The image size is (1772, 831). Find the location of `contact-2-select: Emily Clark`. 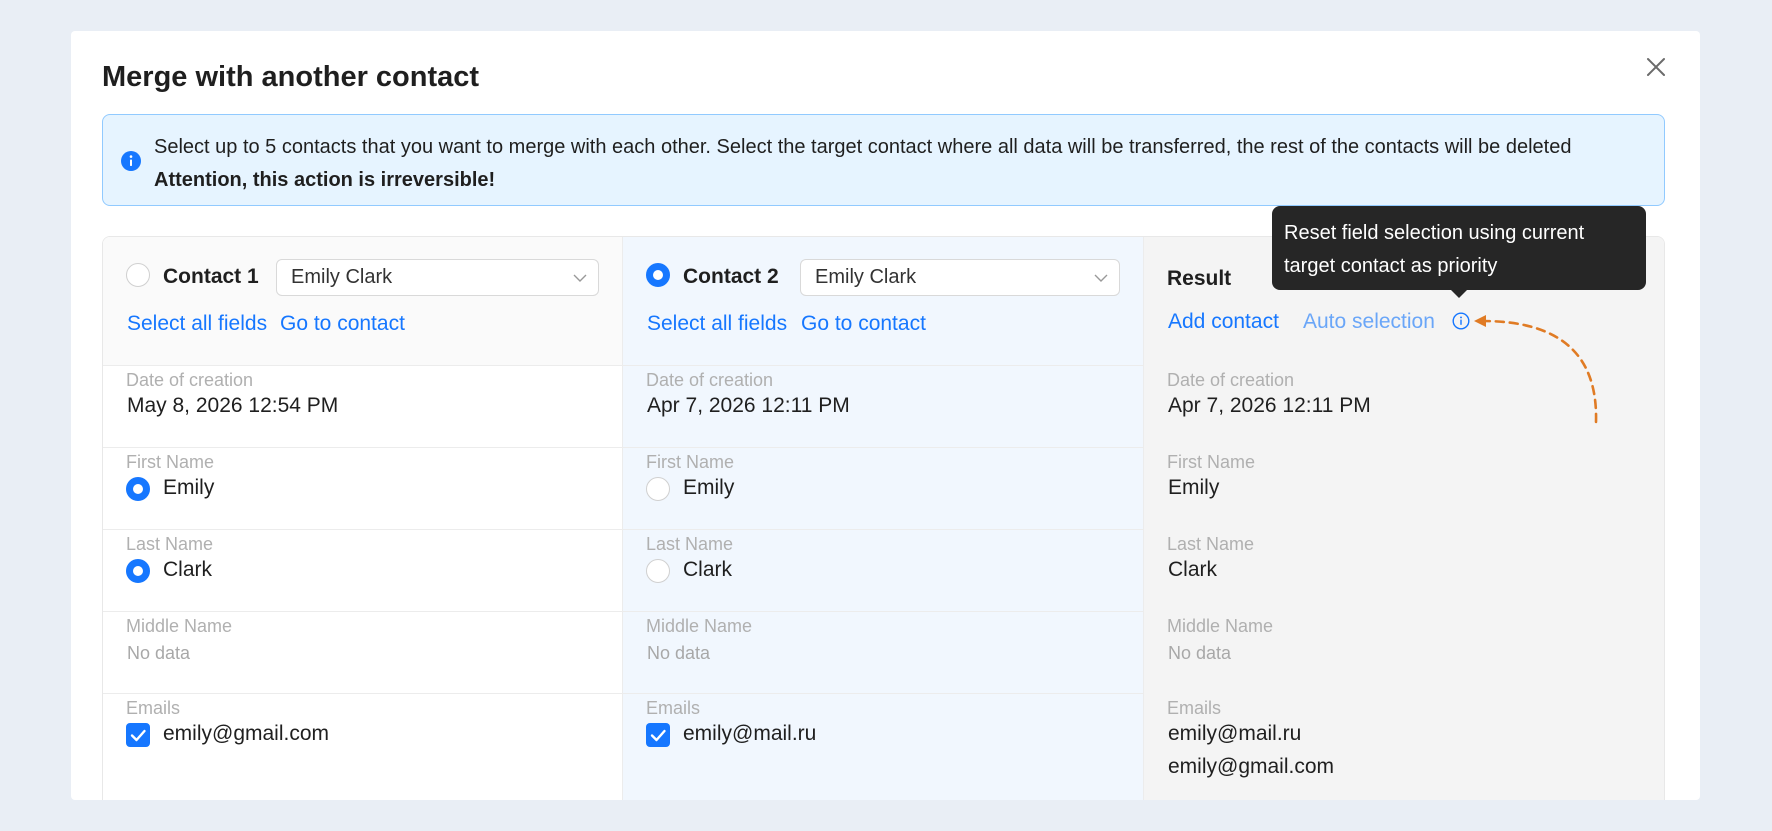

contact-2-select: Emily Clark is located at coordinates (960, 277).